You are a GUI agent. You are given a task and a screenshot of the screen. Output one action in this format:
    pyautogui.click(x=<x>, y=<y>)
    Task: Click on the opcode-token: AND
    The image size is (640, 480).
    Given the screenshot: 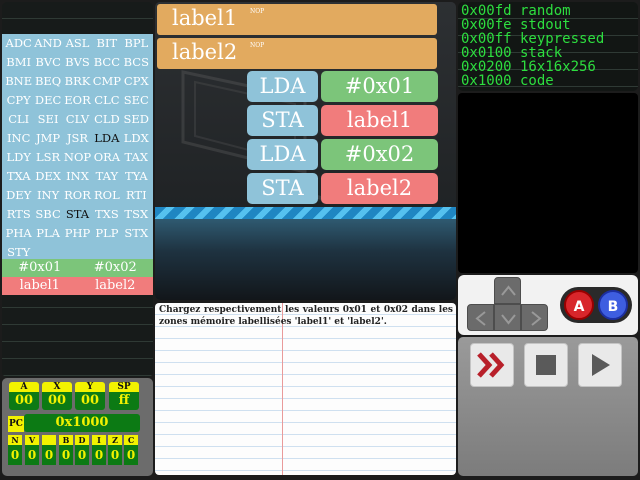 What is the action you would take?
    pyautogui.click(x=47, y=43)
    